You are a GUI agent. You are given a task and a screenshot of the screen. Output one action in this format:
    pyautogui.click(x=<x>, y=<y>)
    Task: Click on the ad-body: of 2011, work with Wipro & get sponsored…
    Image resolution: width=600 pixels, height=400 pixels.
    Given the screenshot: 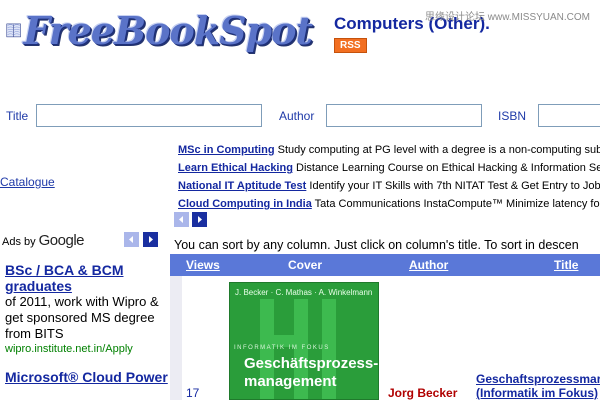 What is the action you would take?
    pyautogui.click(x=82, y=317)
    